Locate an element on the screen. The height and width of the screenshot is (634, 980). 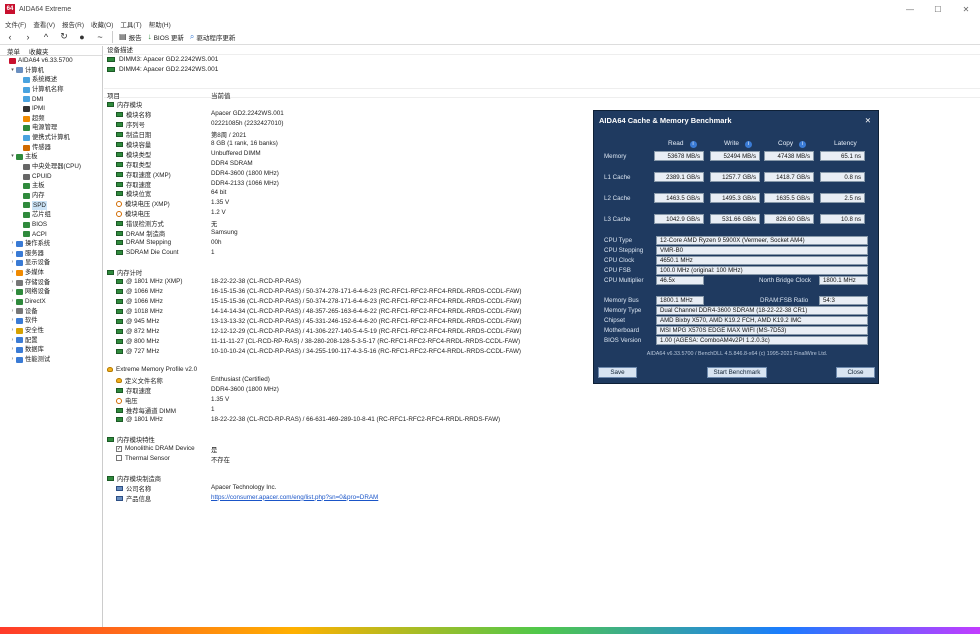
sidebar-item: › 显示设备 is located at coordinates (51, 263).